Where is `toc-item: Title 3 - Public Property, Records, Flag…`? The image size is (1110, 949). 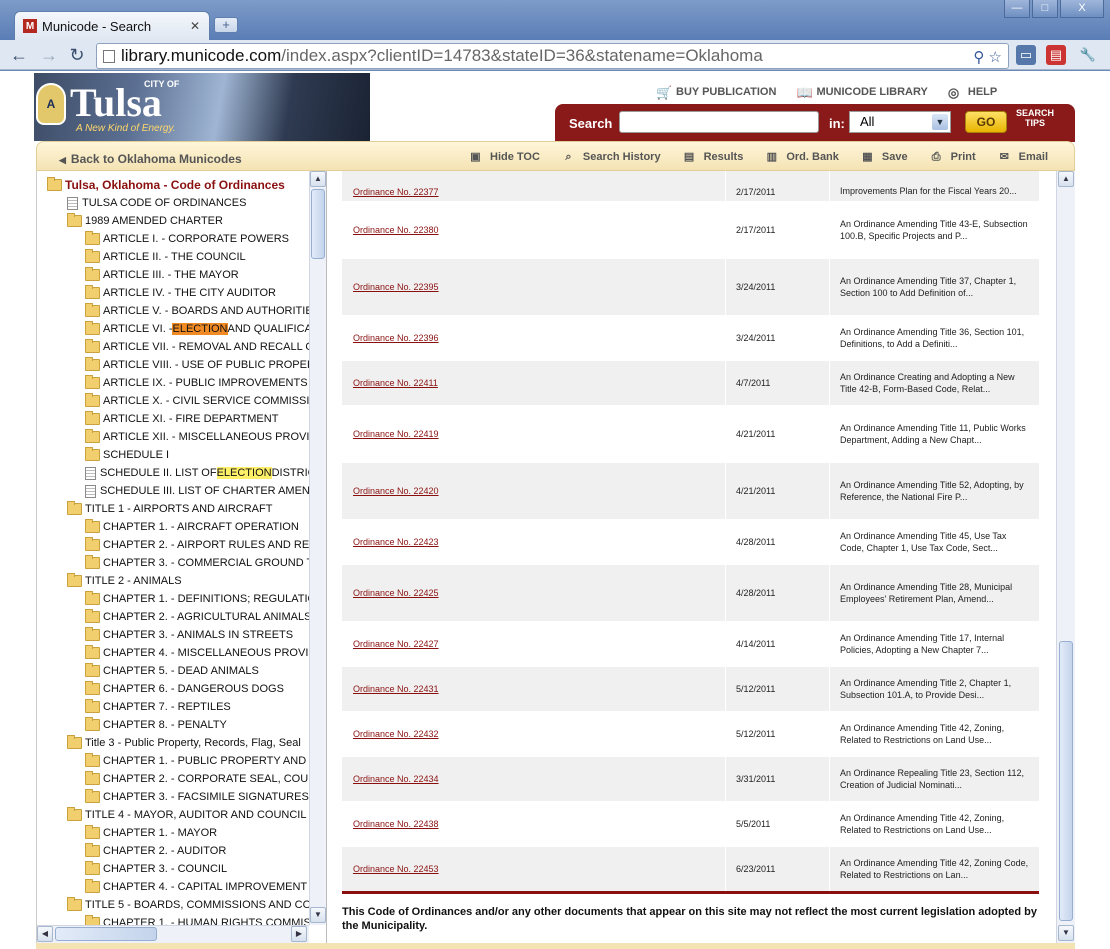
toc-item: Title 3 - Public Property, Records, Flag… is located at coordinates (184, 743).